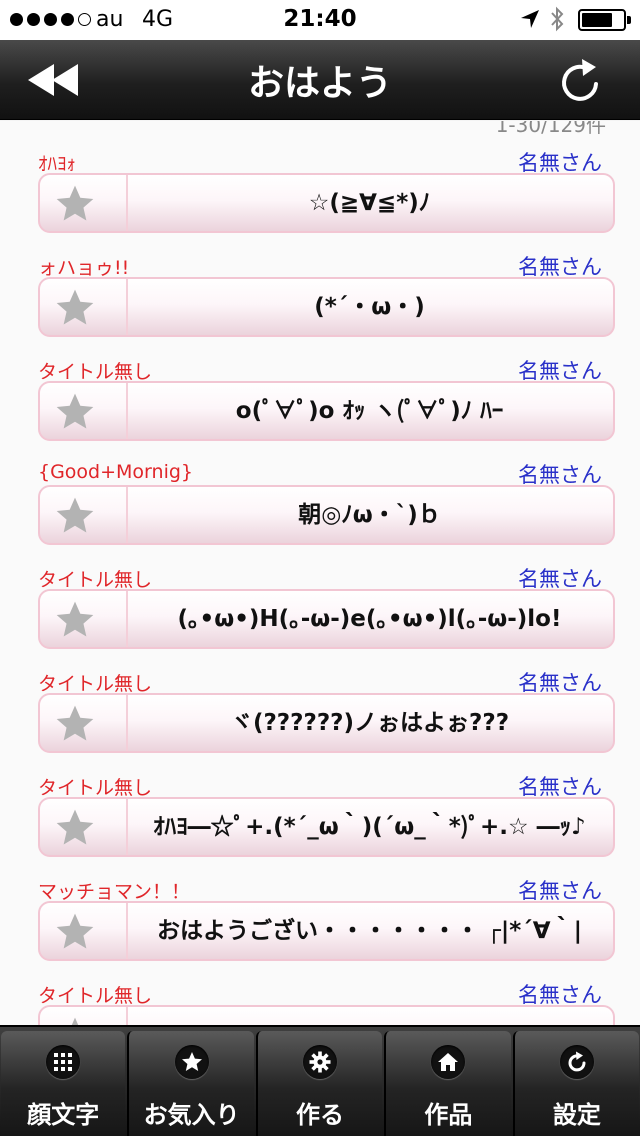 Image resolution: width=640 pixels, height=1136 pixels. Describe the element at coordinates (576, 1083) in the screenshot. I see `tab-settings: 設定` at that location.